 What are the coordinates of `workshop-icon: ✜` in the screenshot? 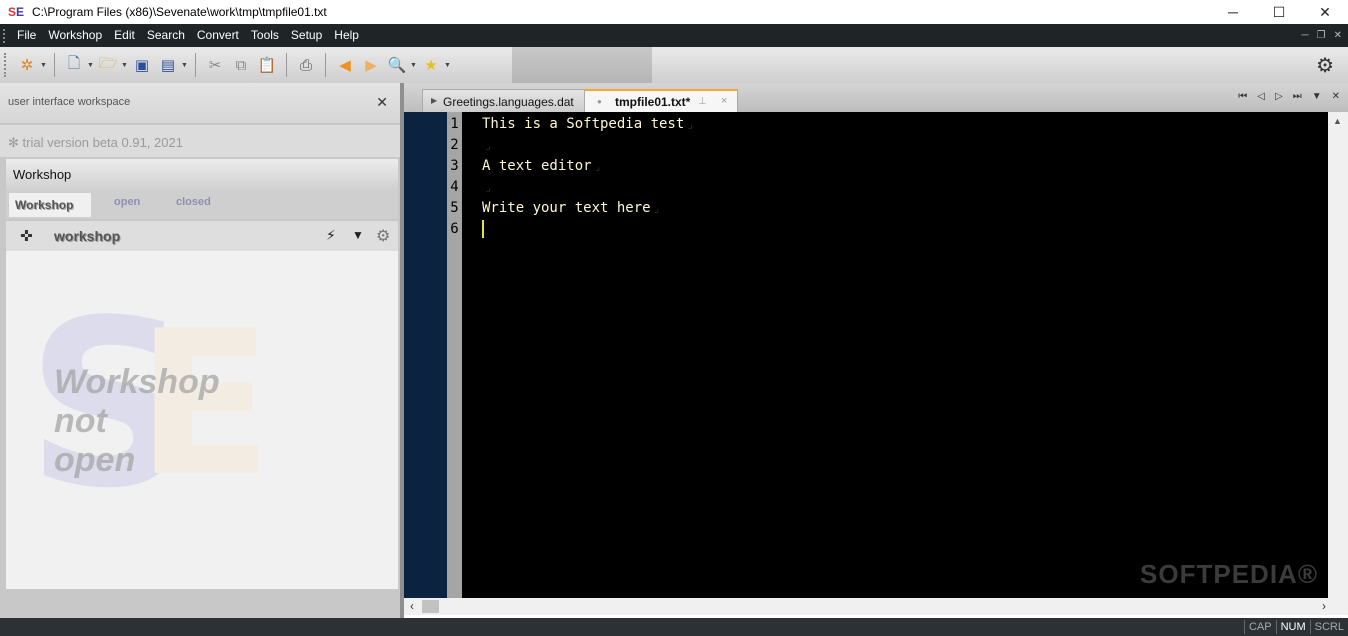 It's located at (26, 236).